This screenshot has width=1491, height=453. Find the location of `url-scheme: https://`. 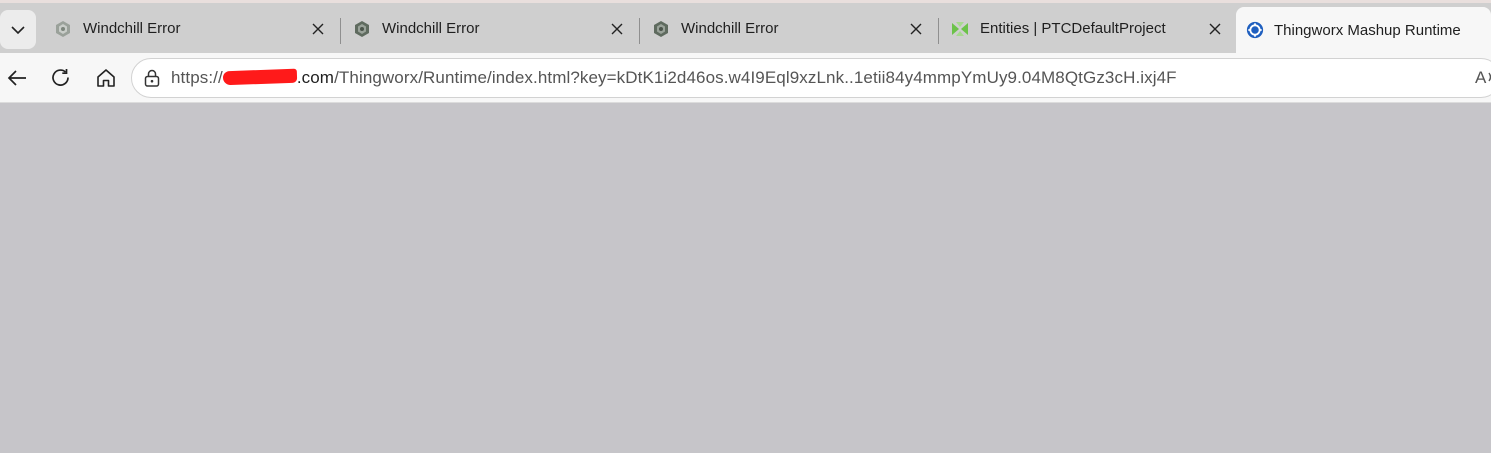

url-scheme: https:// is located at coordinates (197, 77).